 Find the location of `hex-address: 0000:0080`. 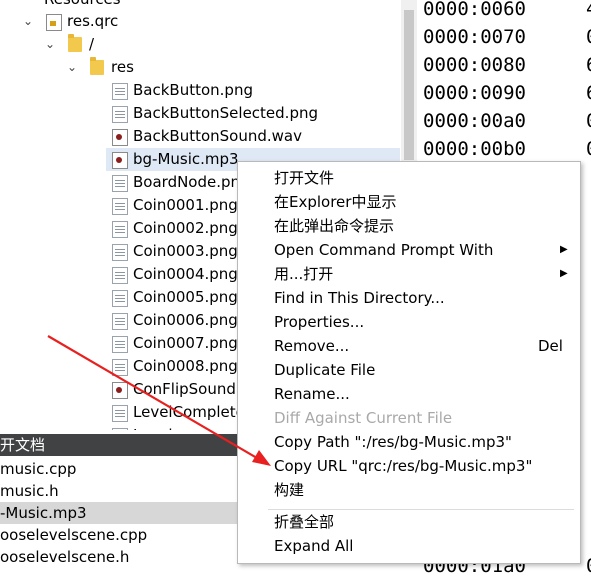

hex-address: 0000:0080 is located at coordinates (474, 65).